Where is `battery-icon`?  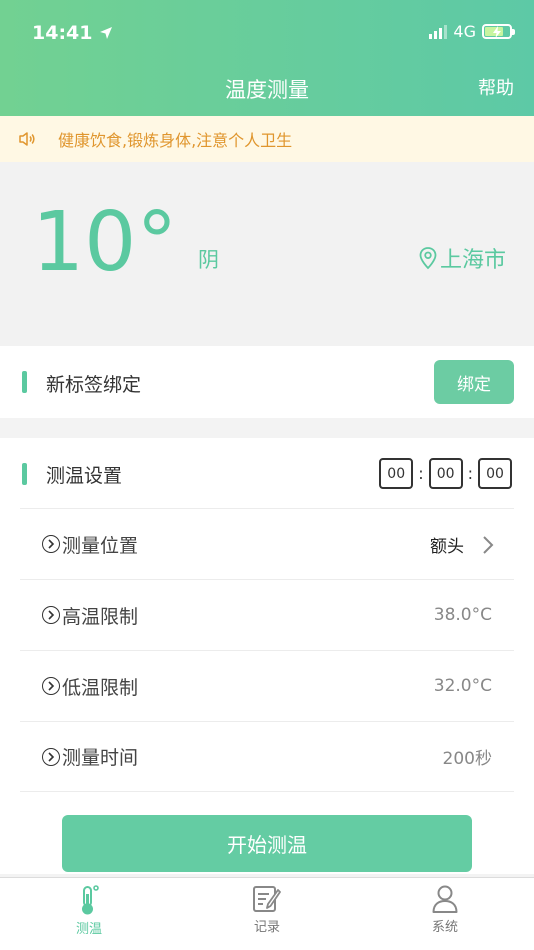
battery-icon is located at coordinates (498, 31).